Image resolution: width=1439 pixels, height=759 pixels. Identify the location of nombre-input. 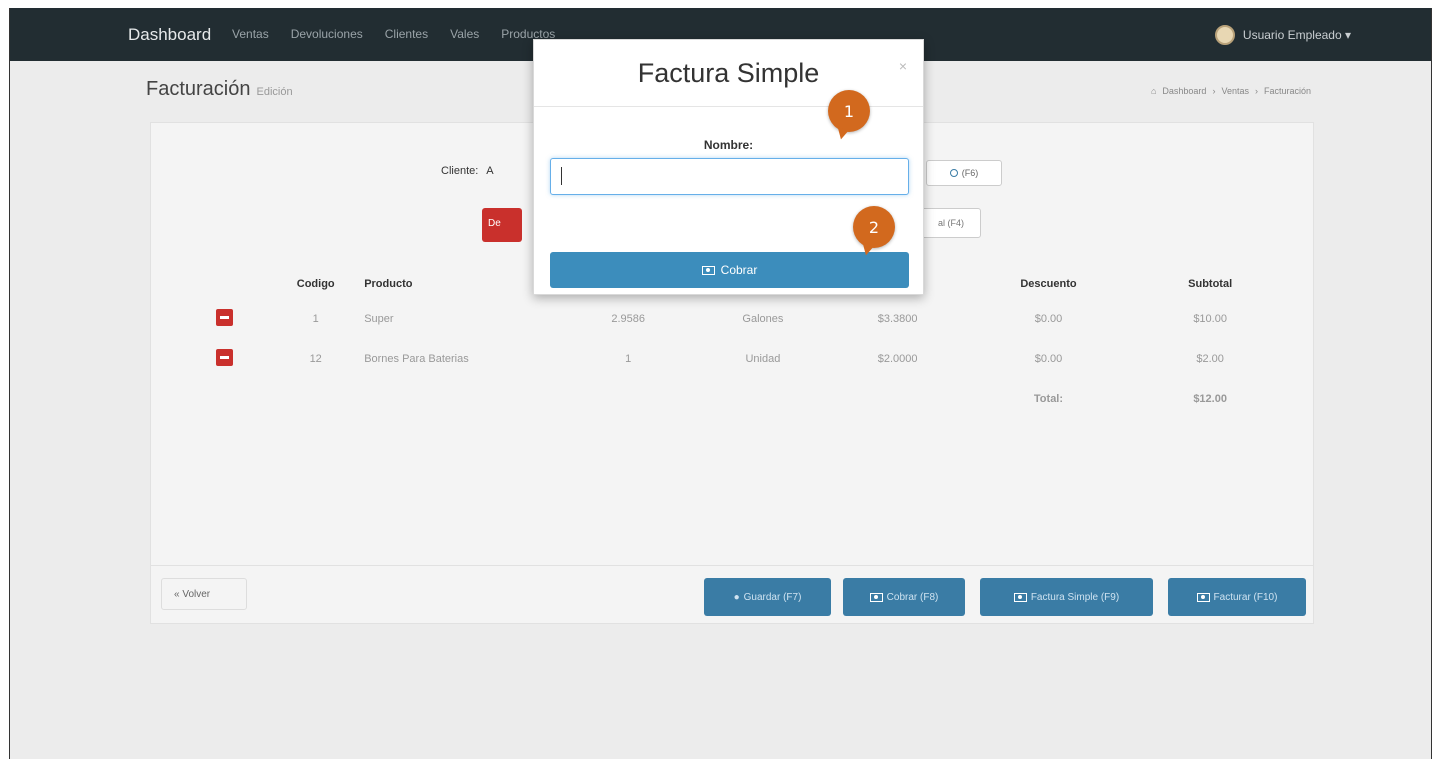
(729, 176).